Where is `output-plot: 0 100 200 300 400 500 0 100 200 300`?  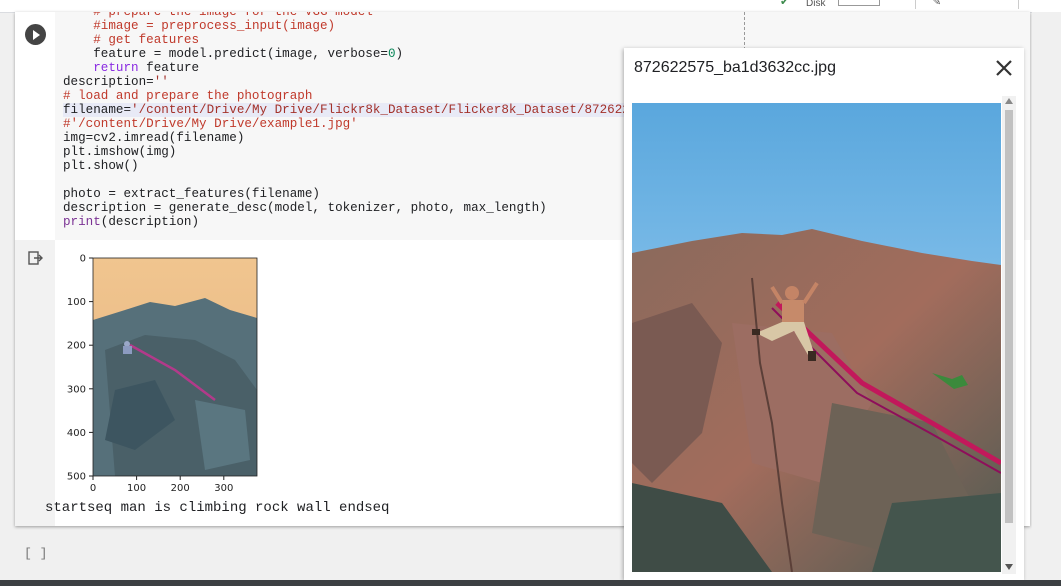 output-plot: 0 100 200 300 400 500 0 100 200 300 is located at coordinates (162, 374).